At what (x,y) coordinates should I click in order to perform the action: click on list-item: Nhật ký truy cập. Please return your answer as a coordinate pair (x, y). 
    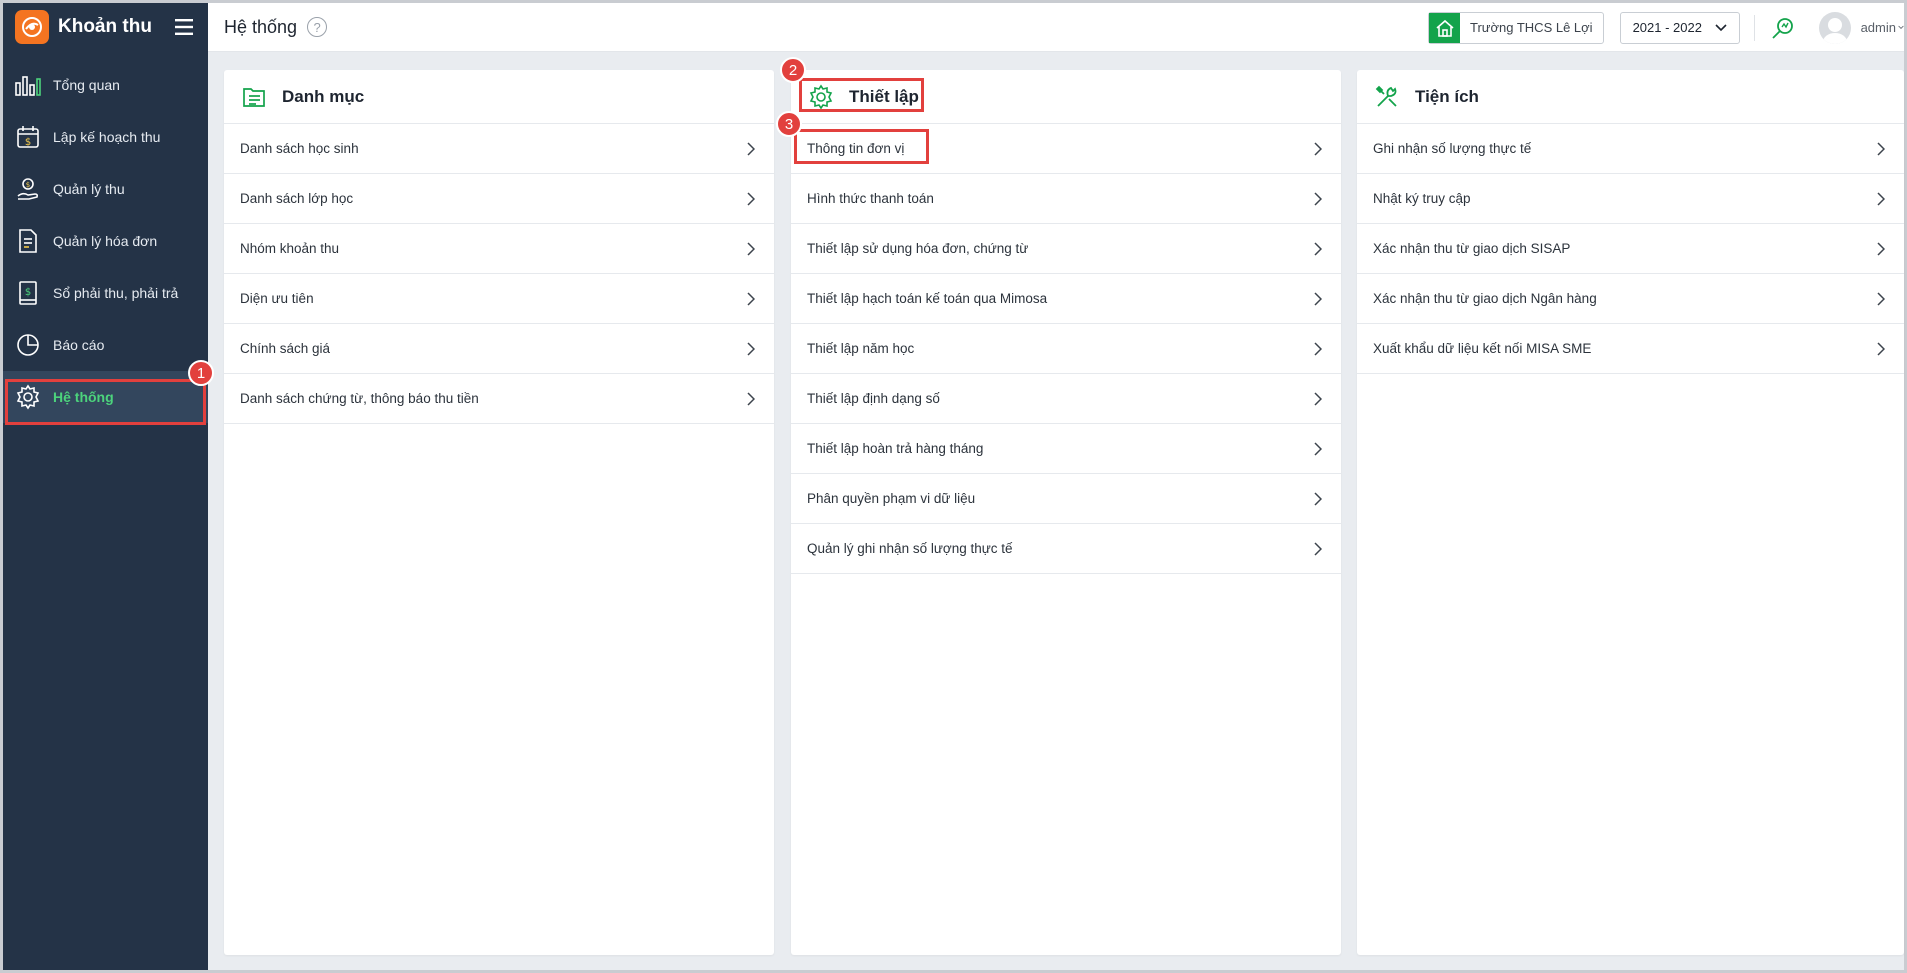
    Looking at the image, I should click on (1630, 199).